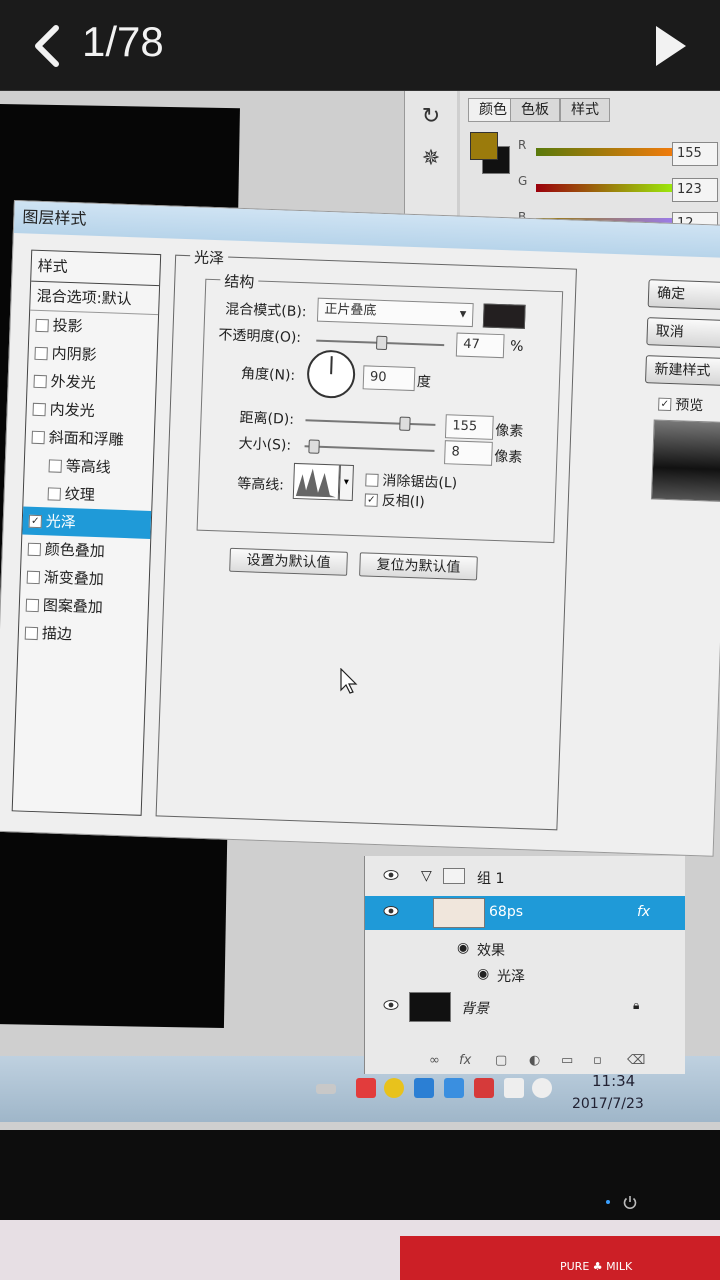 This screenshot has height=1280, width=720. What do you see at coordinates (239, 281) in the screenshot?
I see `group-title: 结构` at bounding box center [239, 281].